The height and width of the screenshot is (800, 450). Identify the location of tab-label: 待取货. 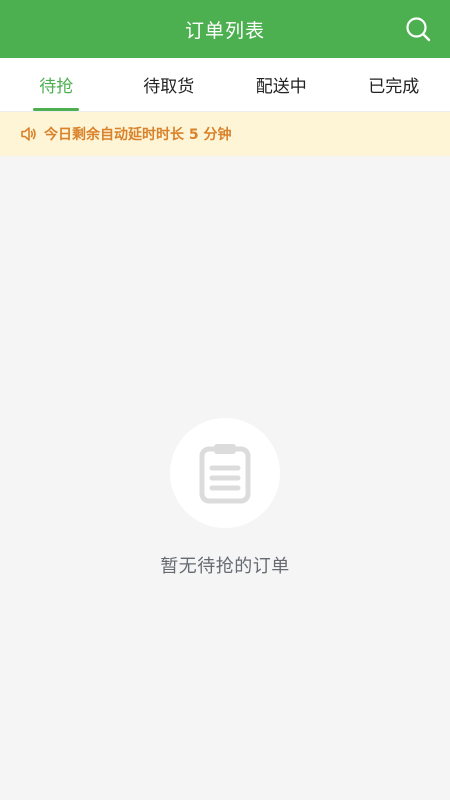
(169, 87).